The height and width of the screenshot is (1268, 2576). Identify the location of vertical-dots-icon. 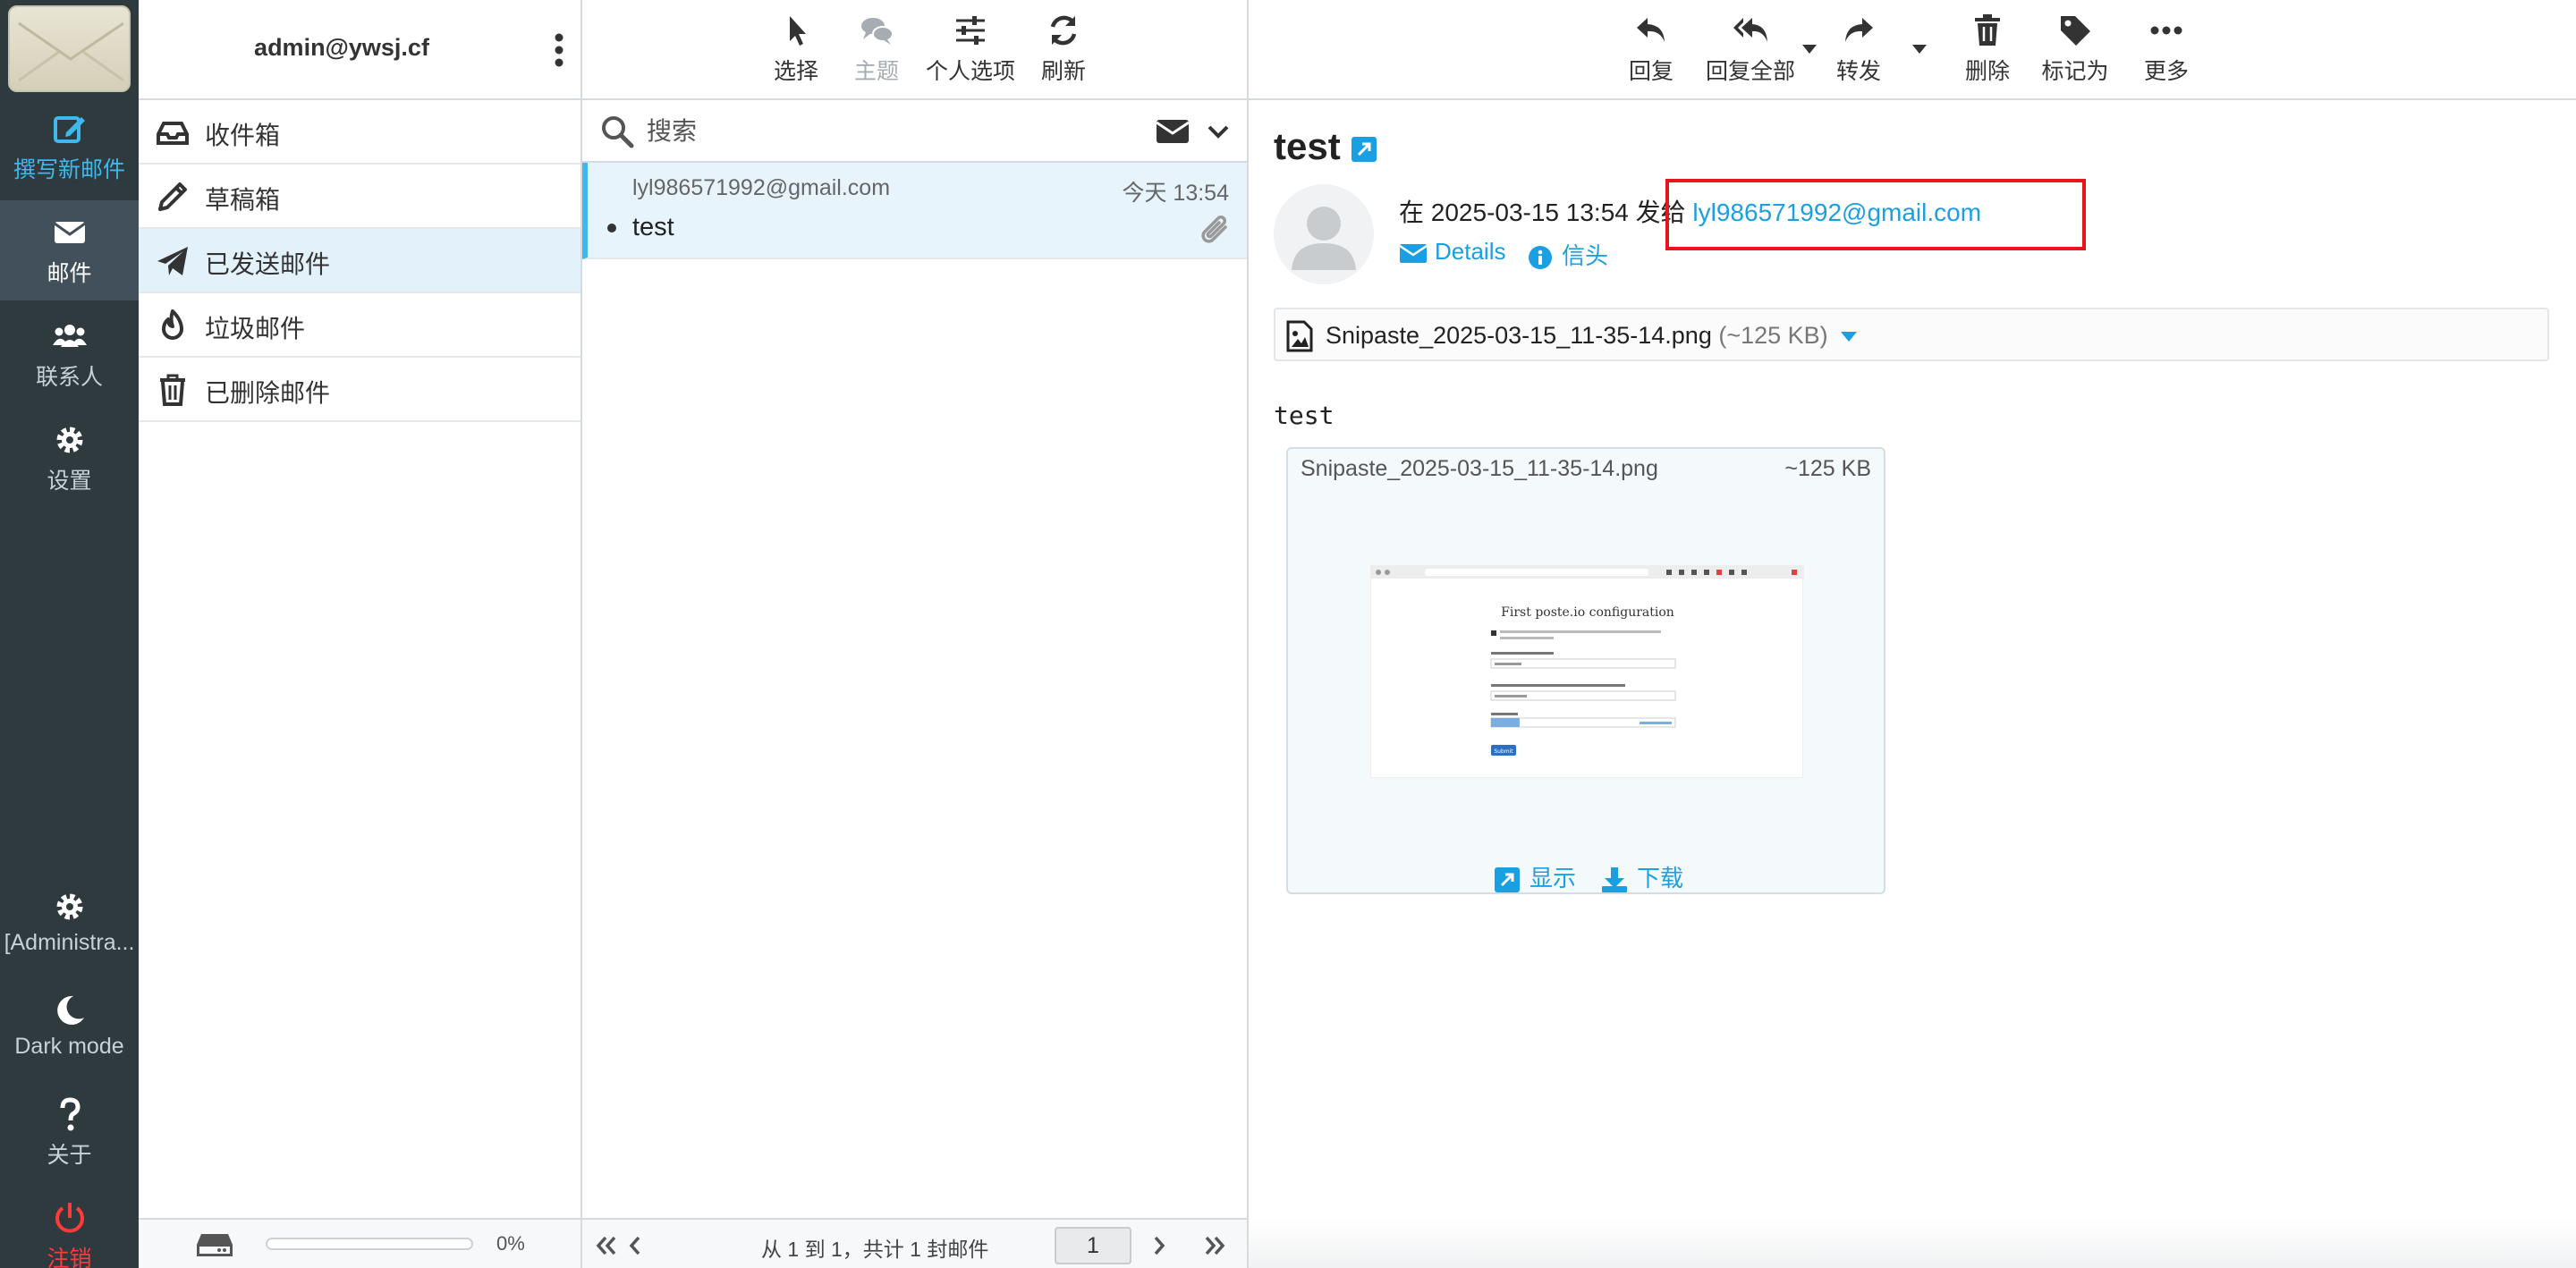
(559, 50).